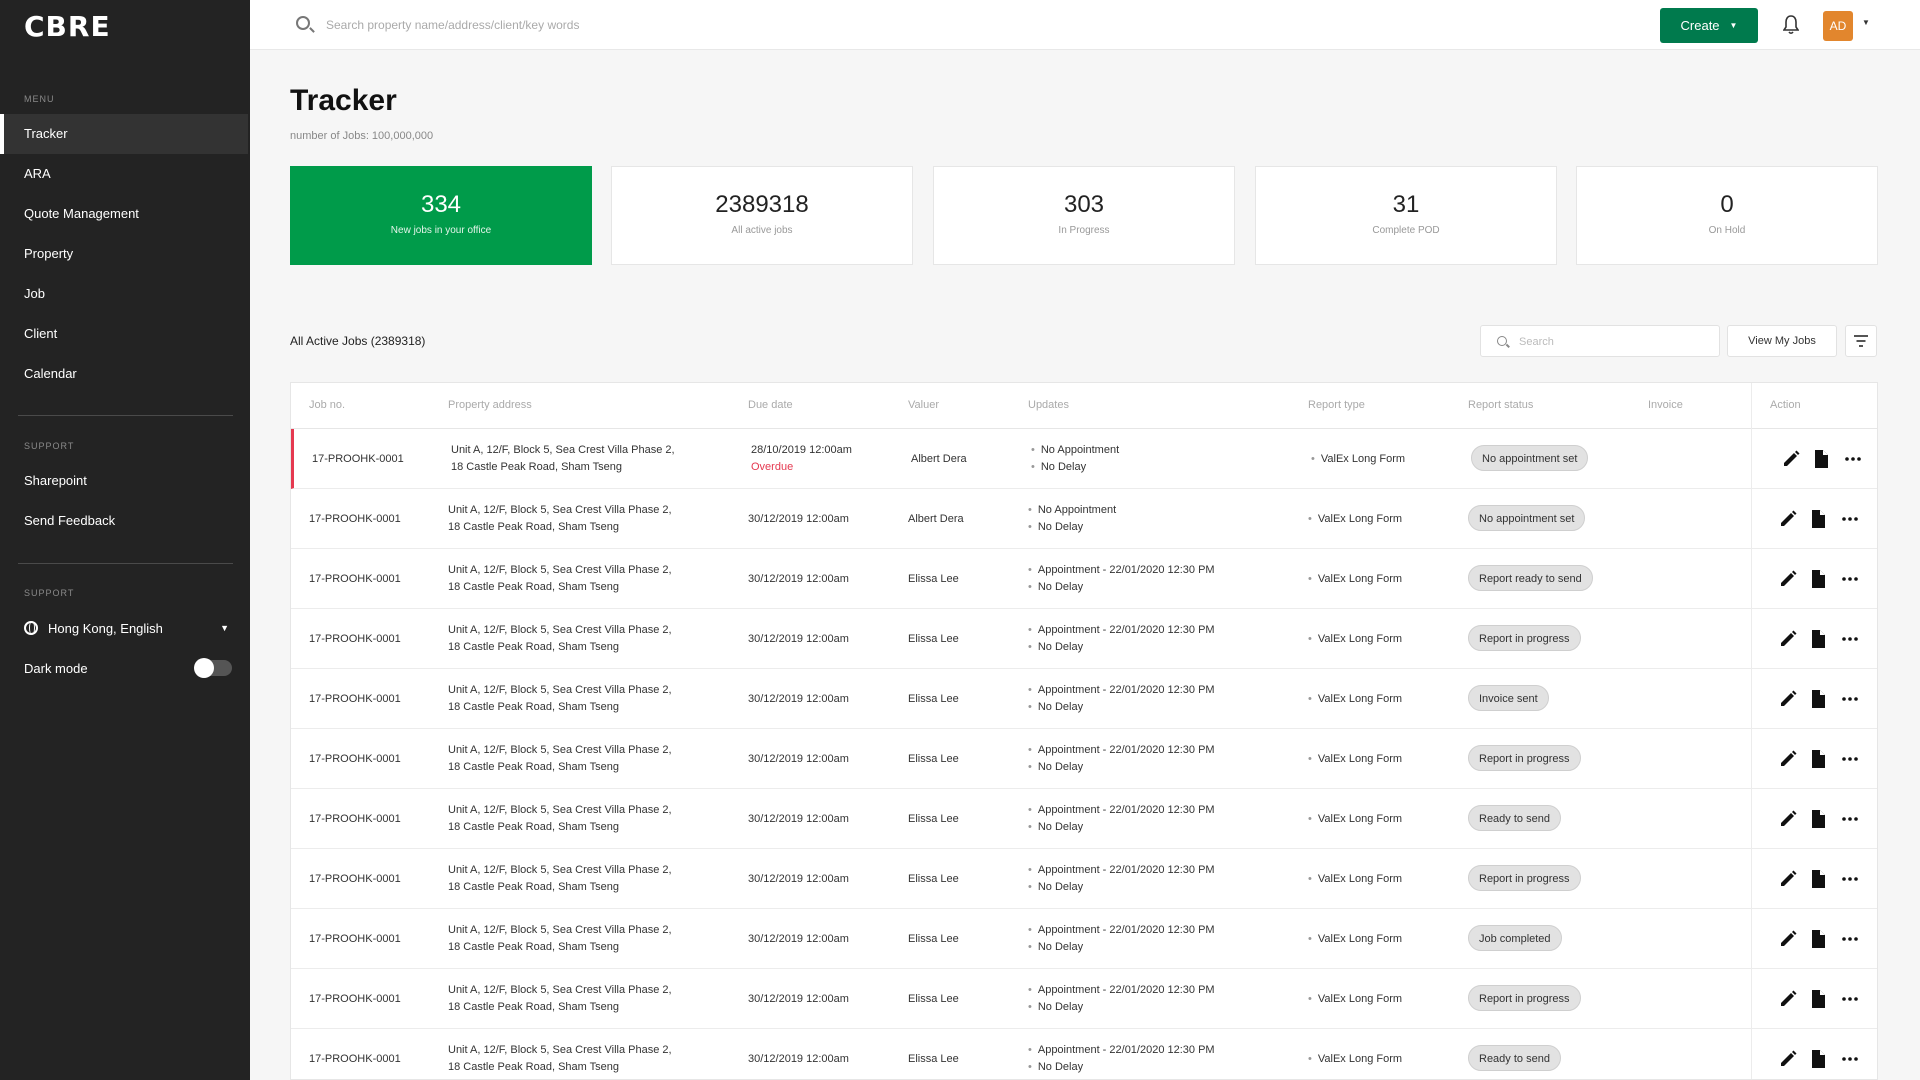 Image resolution: width=1920 pixels, height=1080 pixels. Describe the element at coordinates (1500, 405) in the screenshot. I see `column-header: Report status` at that location.